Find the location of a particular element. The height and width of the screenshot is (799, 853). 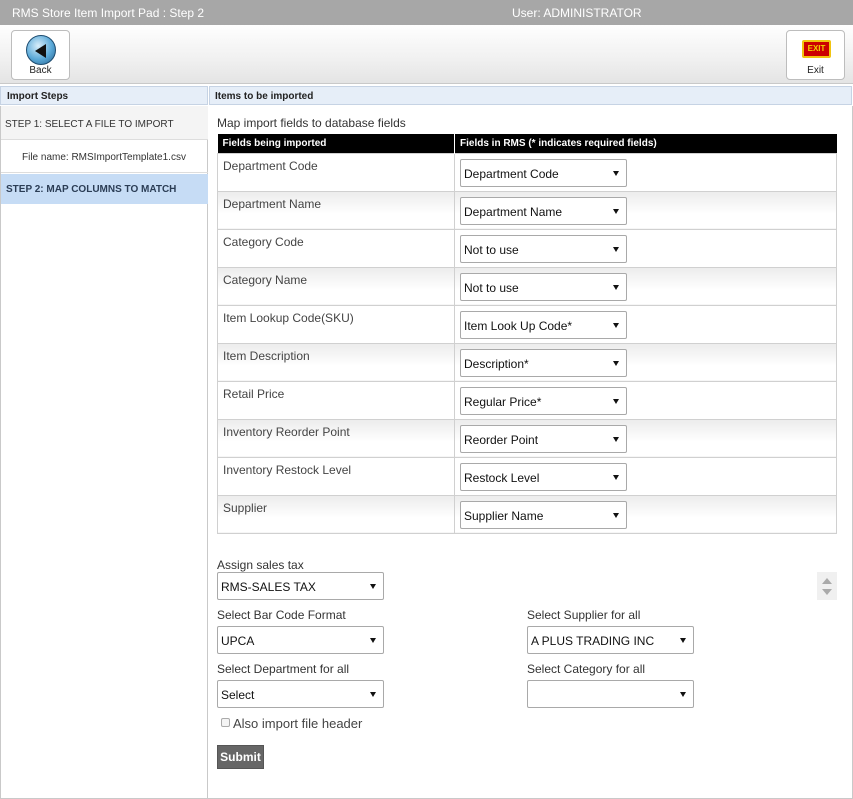

column-header-imported: Fields being imported is located at coordinates (336, 143).